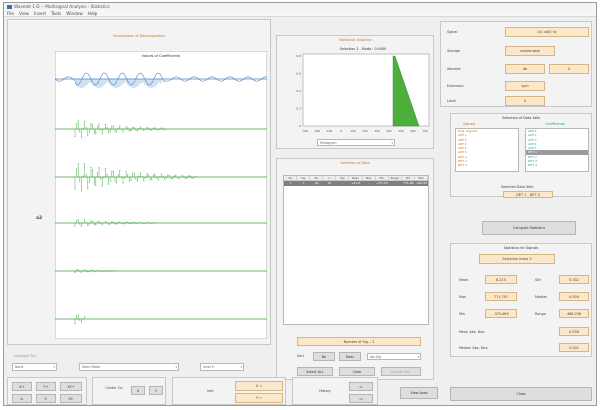 The image size is (601, 410). Describe the element at coordinates (356, 142) in the screenshot. I see `graph-type-select: Histogram` at that location.